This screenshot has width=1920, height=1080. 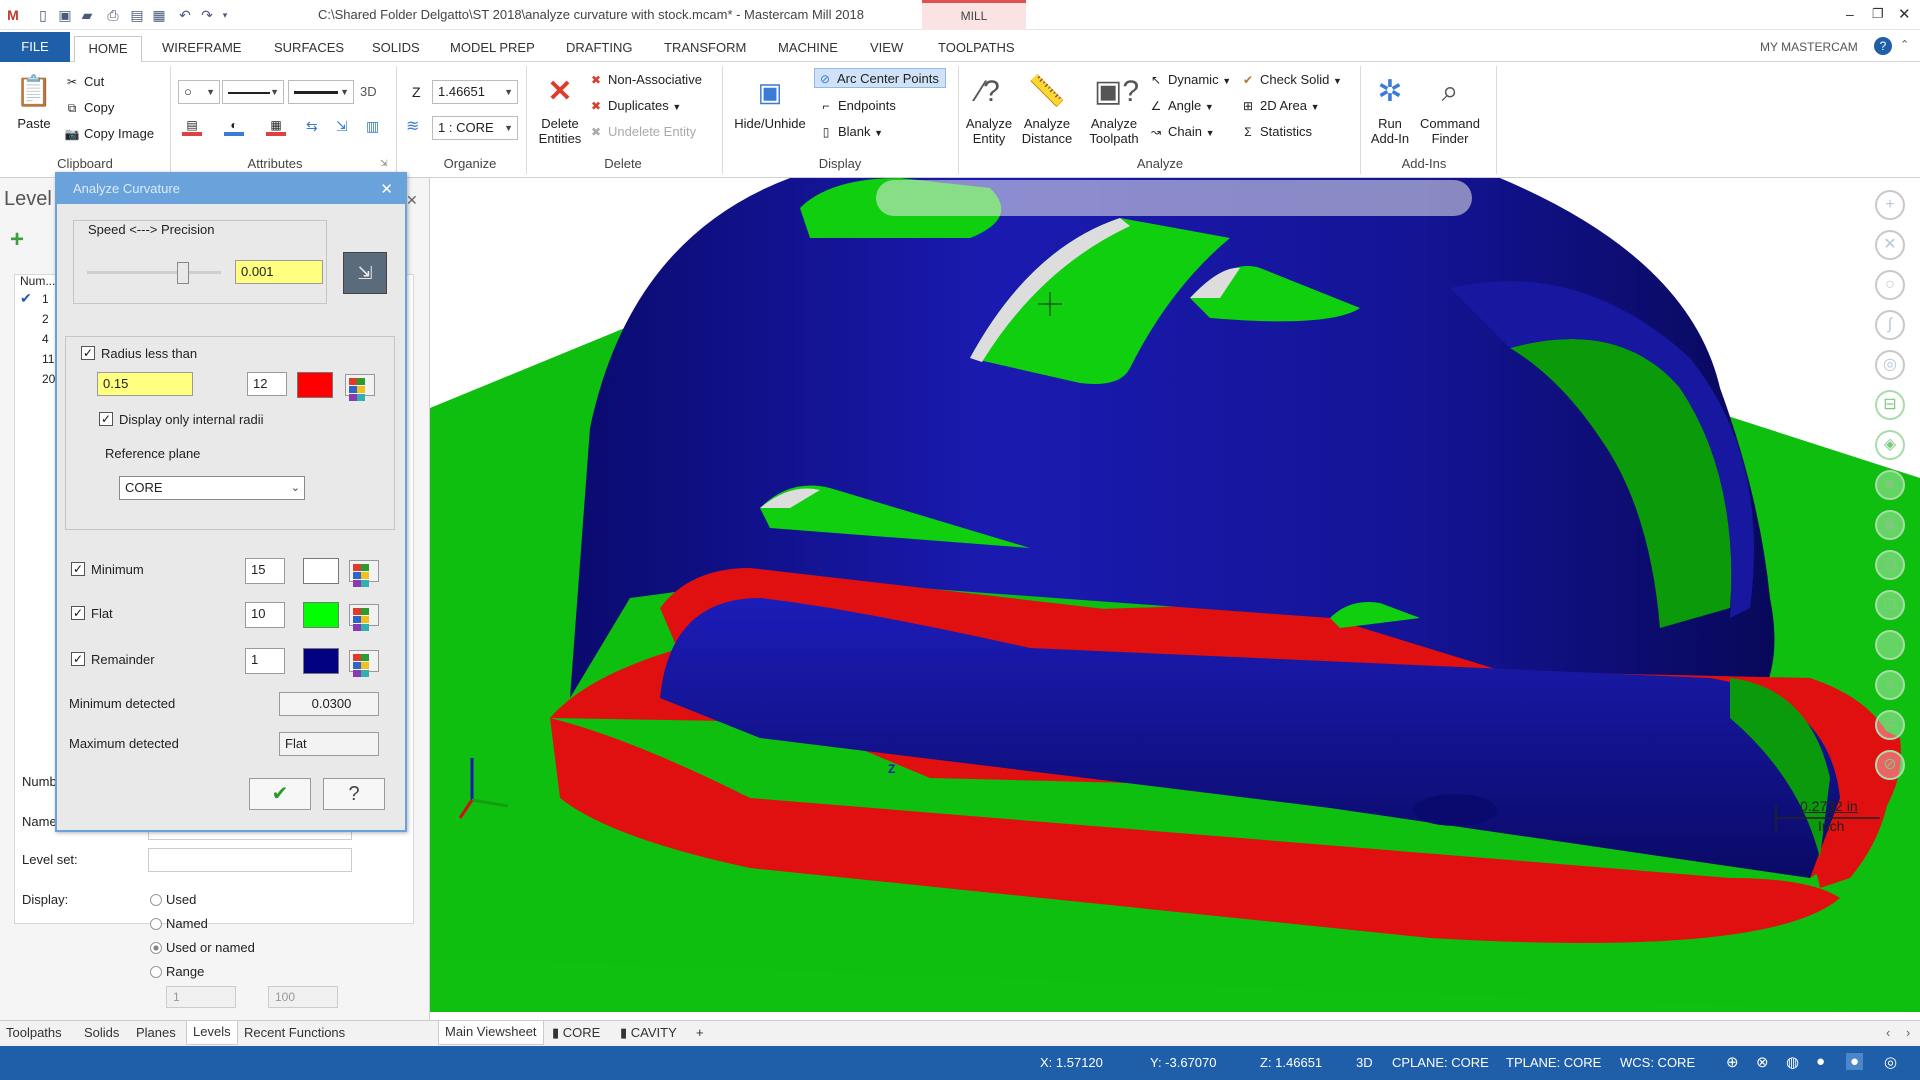 What do you see at coordinates (396, 48) in the screenshot?
I see `tab-solids: SOLIDS` at bounding box center [396, 48].